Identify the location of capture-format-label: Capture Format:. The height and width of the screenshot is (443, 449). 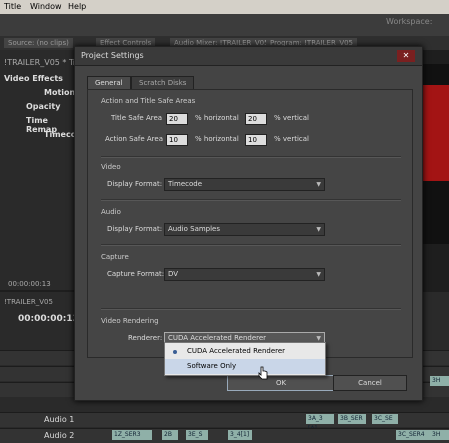
(136, 274).